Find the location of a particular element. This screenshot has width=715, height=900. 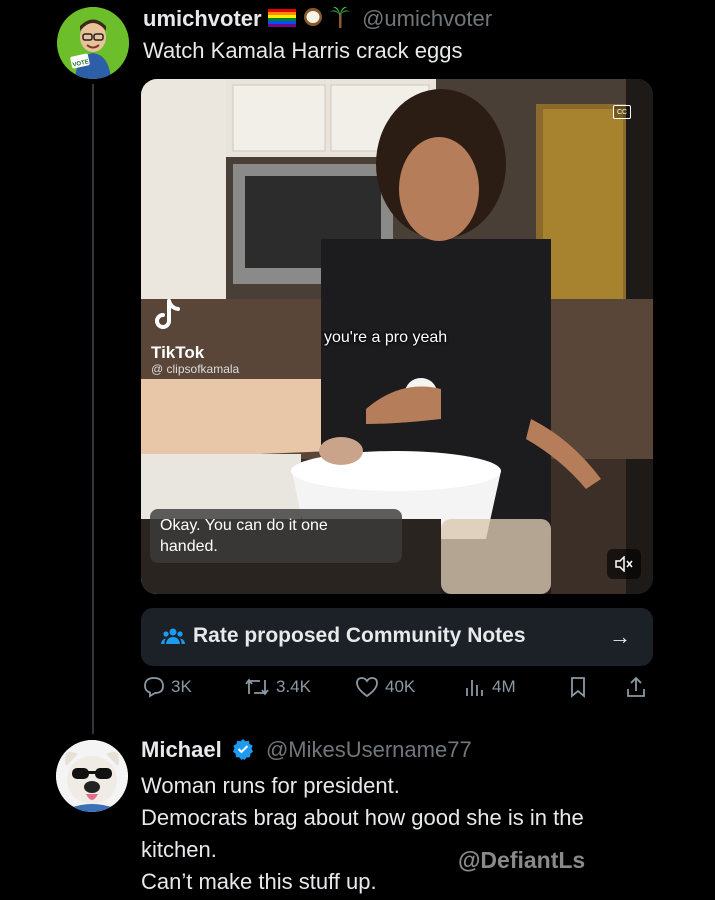

share-button is located at coordinates (639, 687).